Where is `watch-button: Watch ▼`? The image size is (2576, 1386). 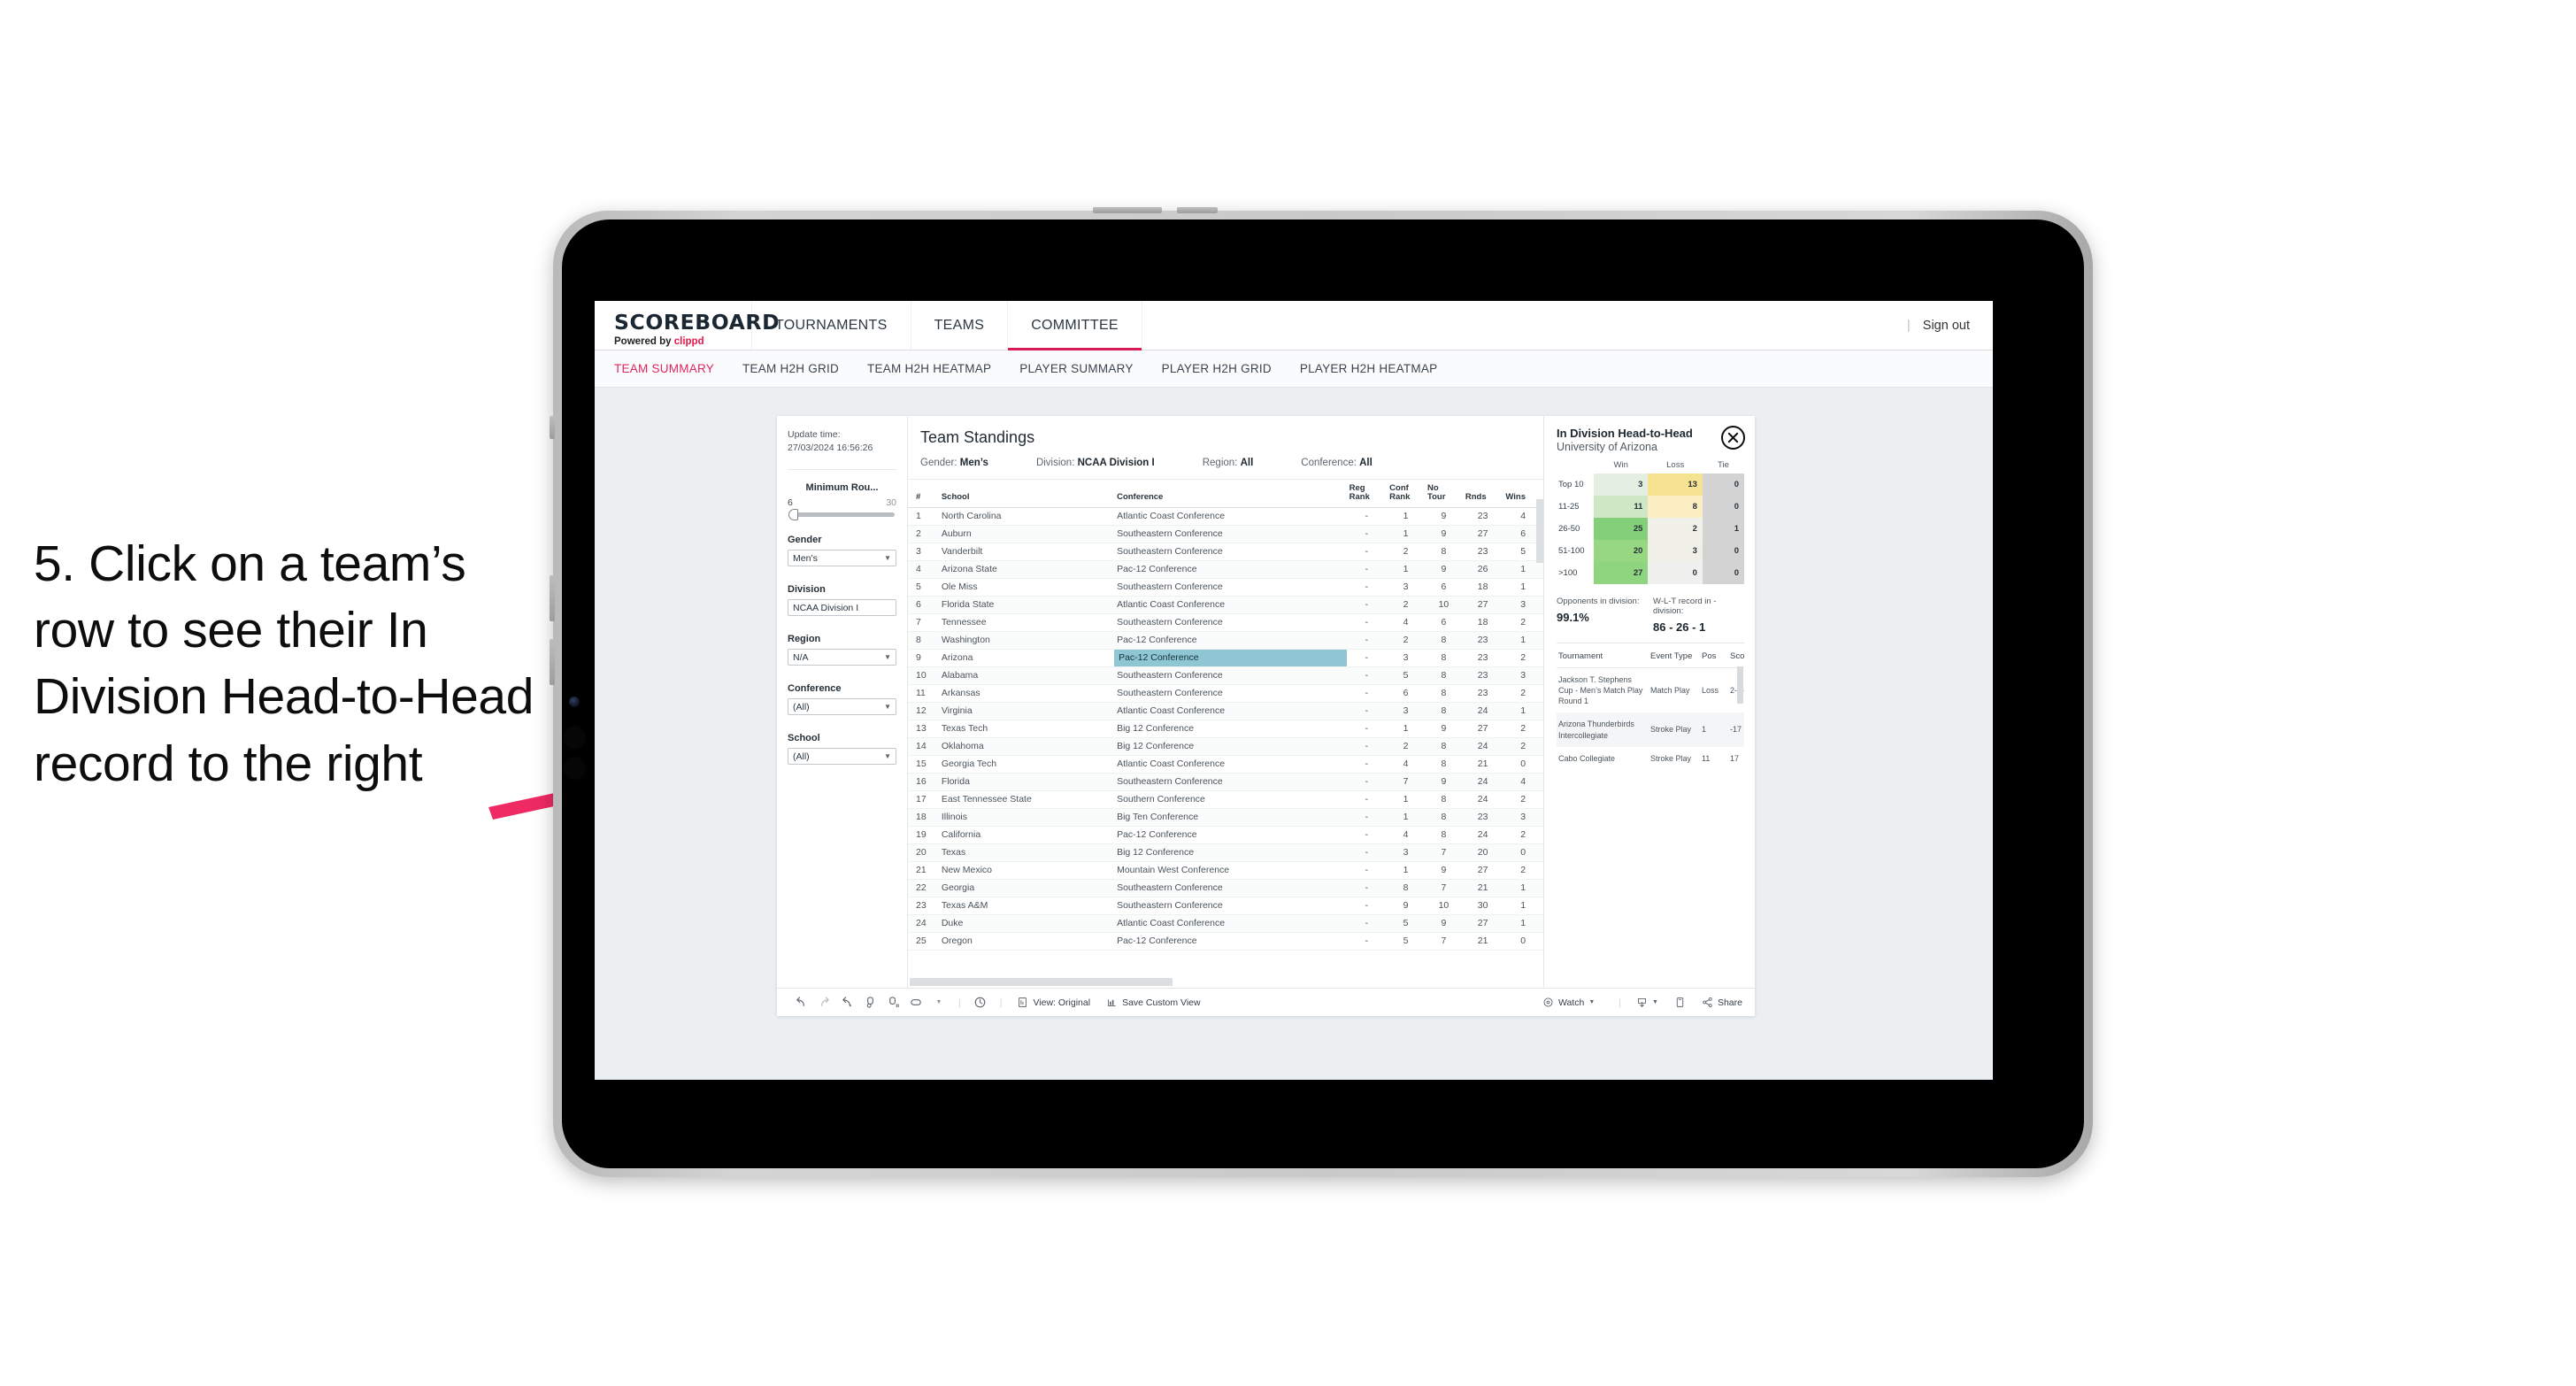
watch-button: Watch ▼ is located at coordinates (1568, 1002).